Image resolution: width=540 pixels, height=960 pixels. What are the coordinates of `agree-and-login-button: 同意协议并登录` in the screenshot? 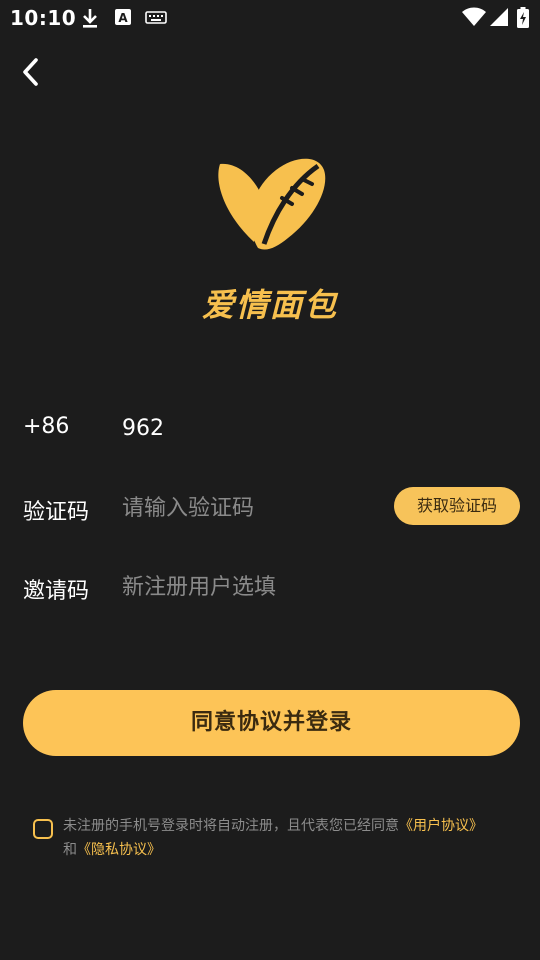 It's located at (271, 723).